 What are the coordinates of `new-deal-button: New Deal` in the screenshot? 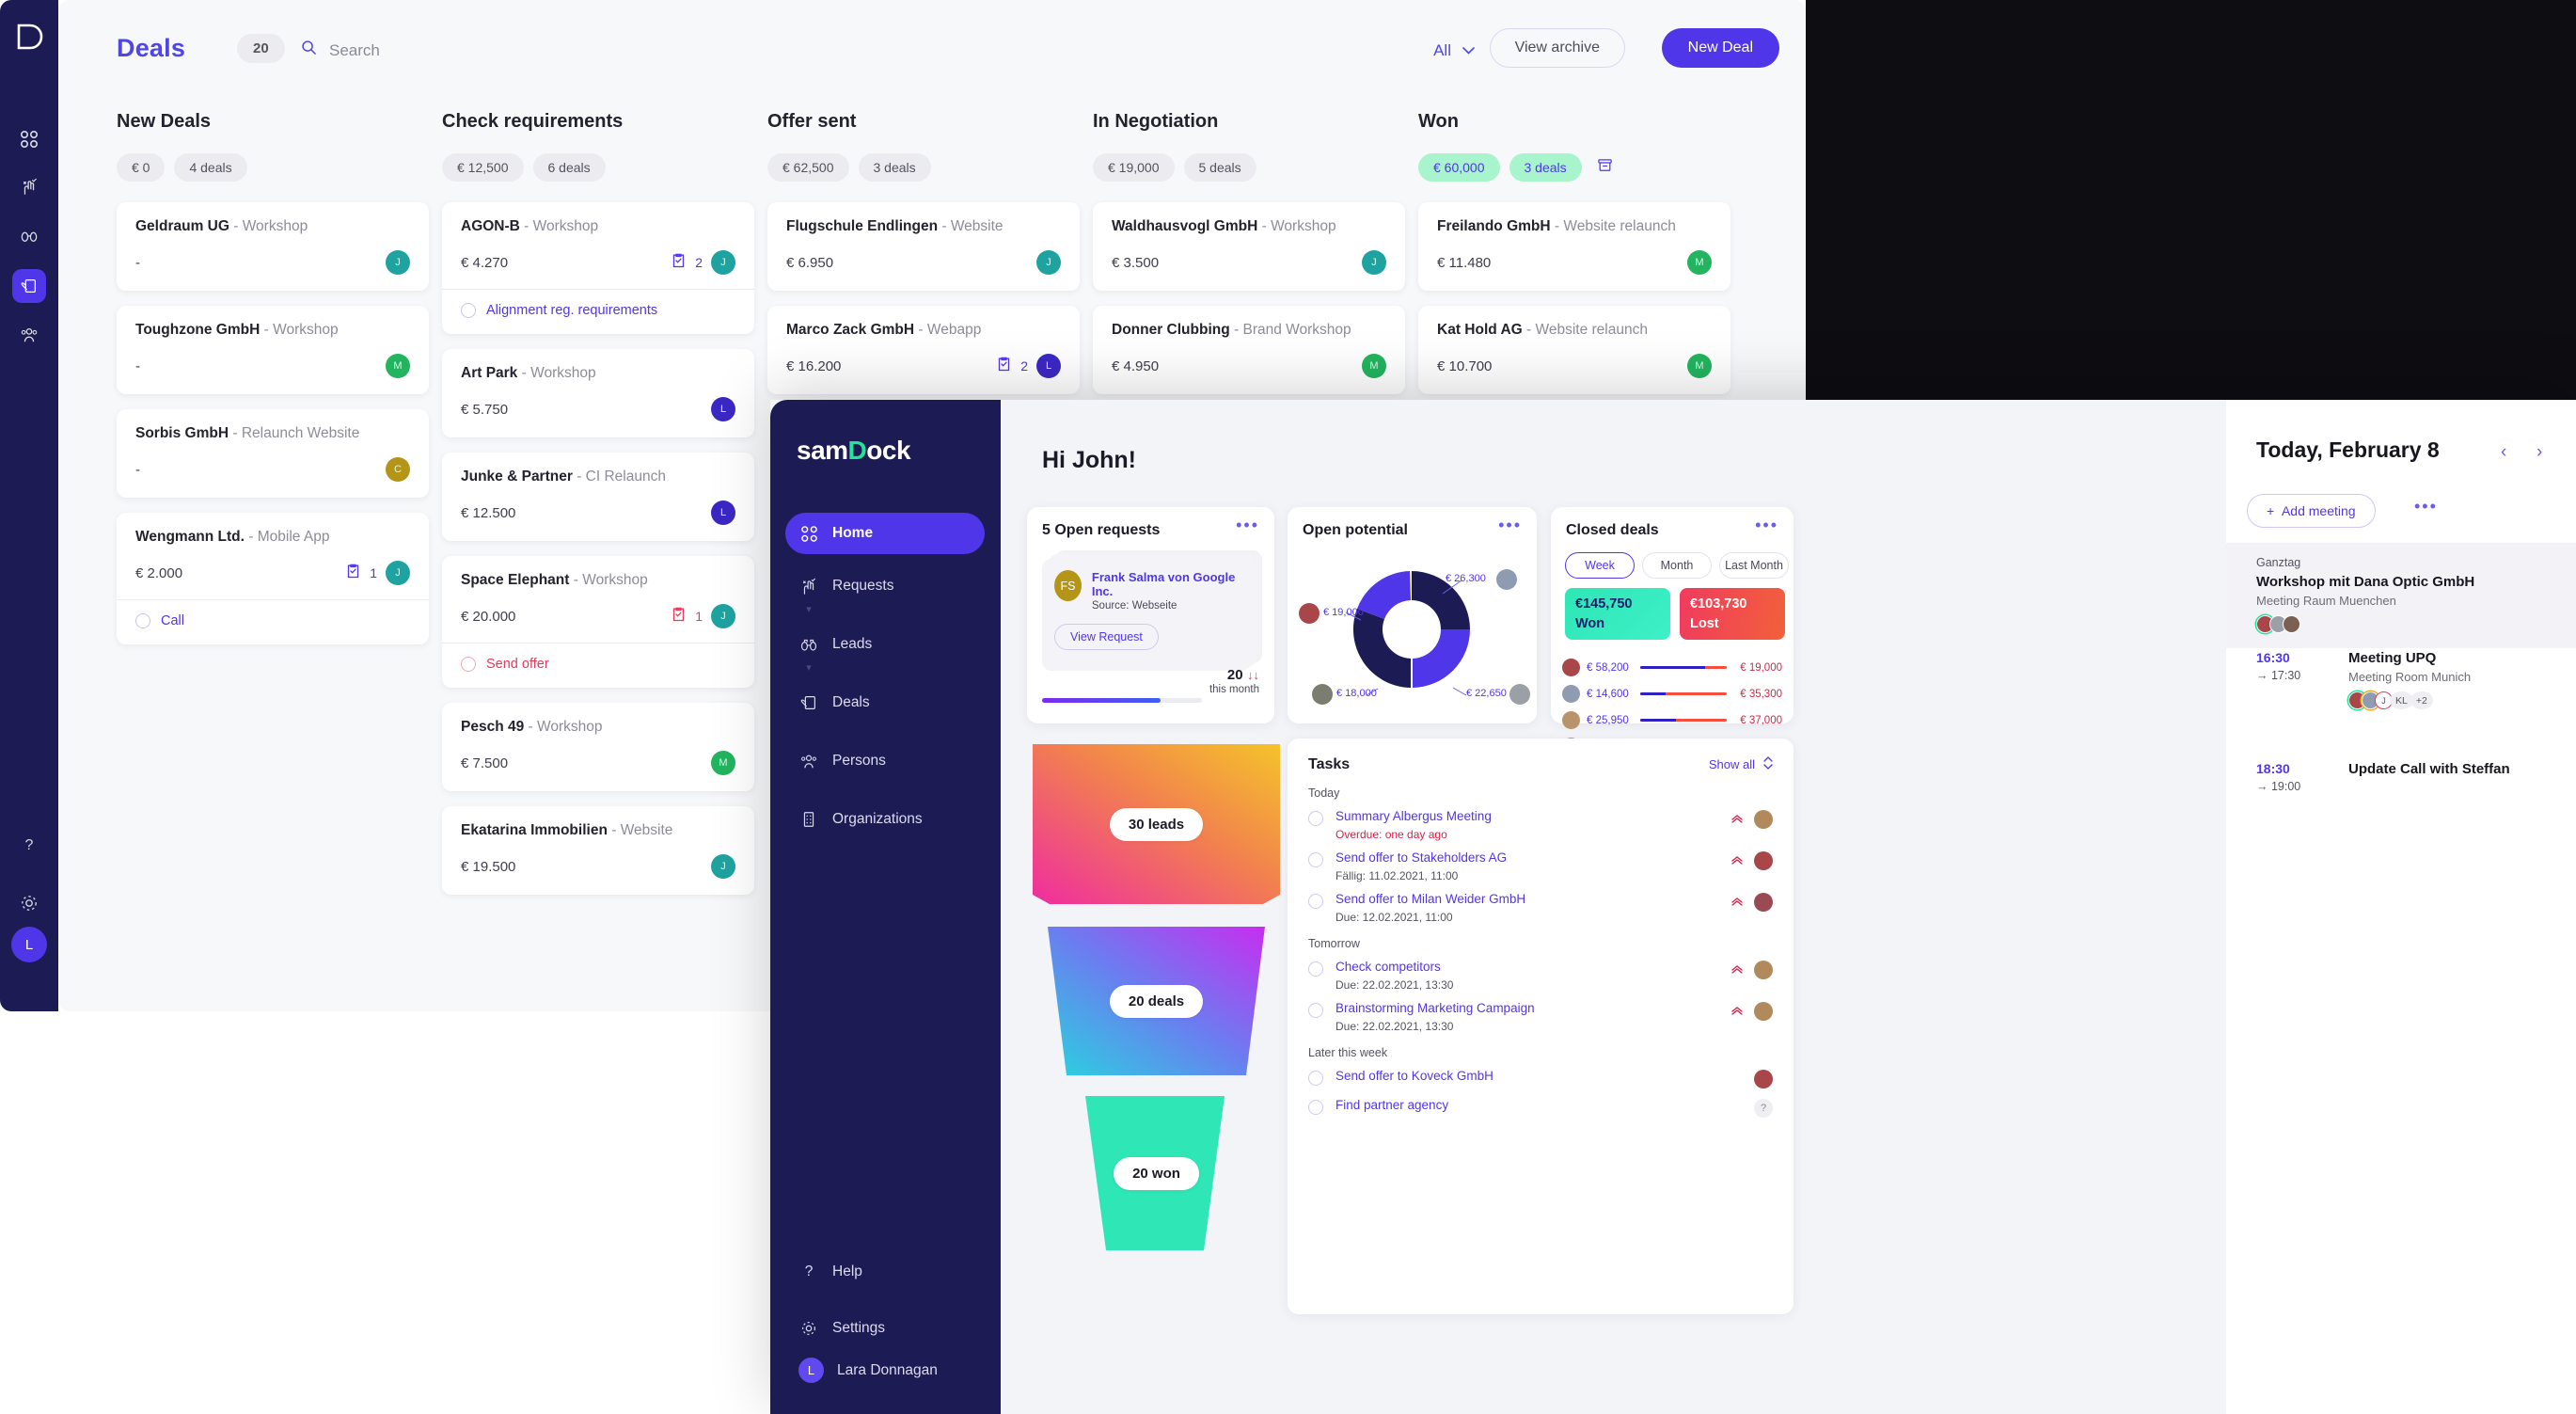 It's located at (1720, 48).